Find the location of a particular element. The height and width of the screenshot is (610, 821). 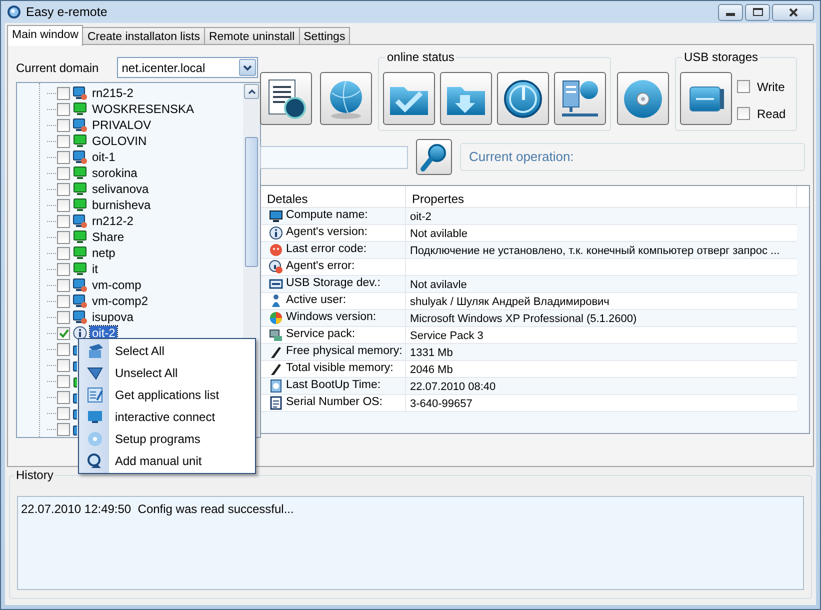

menu-item: interactive connect is located at coordinates (167, 417).